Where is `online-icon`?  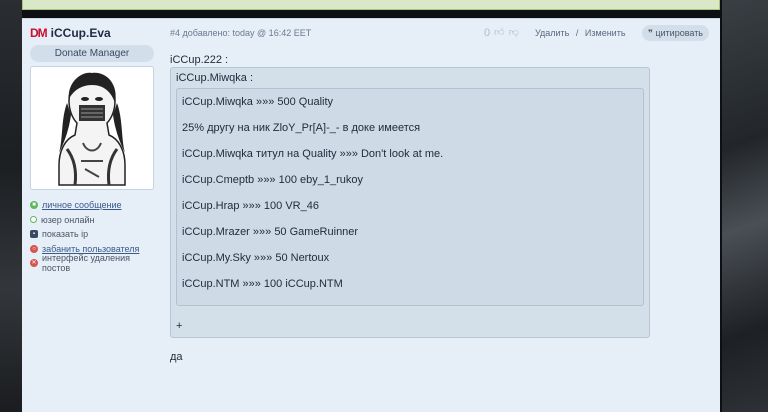
online-icon is located at coordinates (33, 220).